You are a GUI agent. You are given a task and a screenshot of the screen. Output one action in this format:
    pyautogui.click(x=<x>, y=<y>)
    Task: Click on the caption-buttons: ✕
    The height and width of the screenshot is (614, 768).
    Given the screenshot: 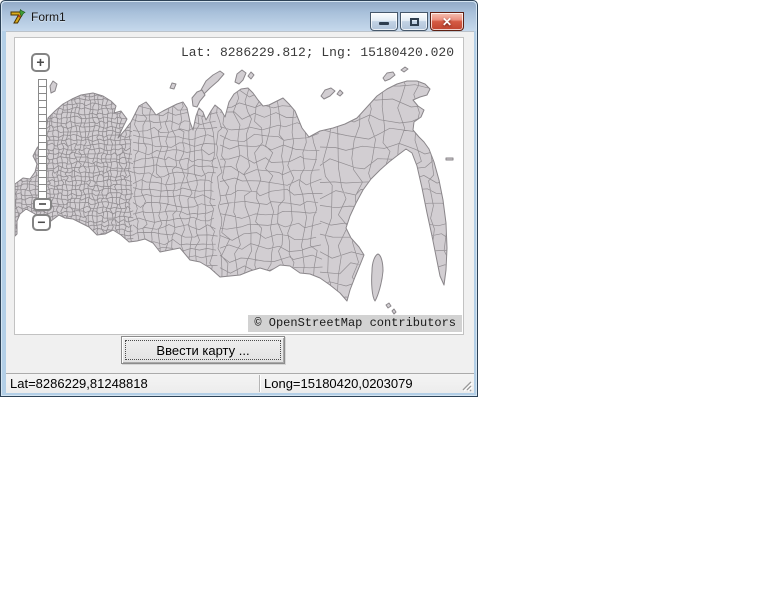 What is the action you would take?
    pyautogui.click(x=417, y=21)
    